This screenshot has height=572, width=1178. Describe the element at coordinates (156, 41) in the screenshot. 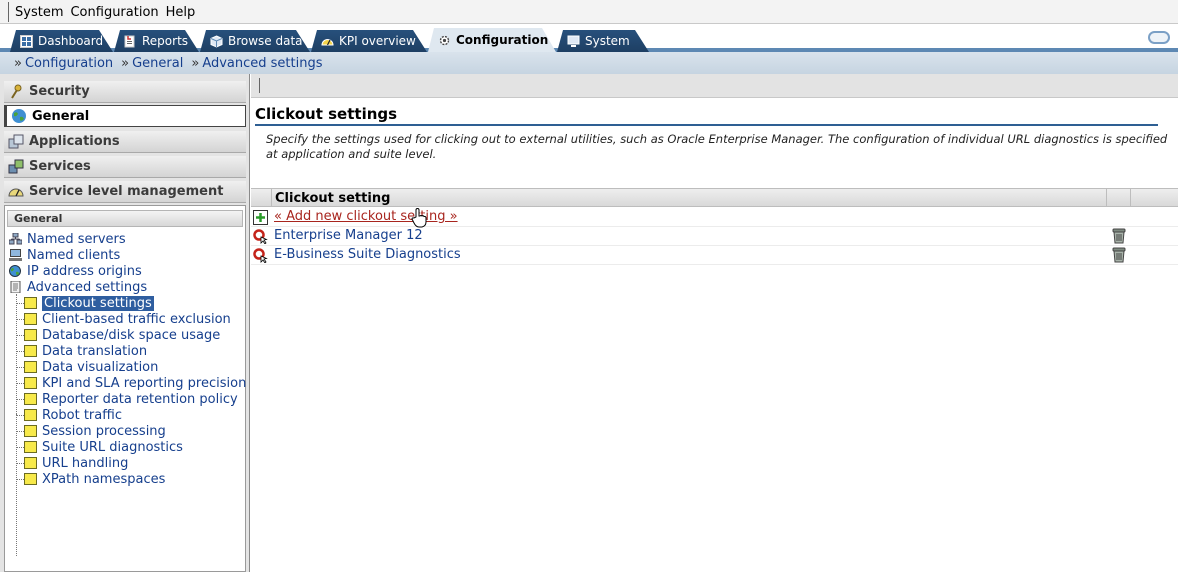

I see `tab-reports: Reports` at that location.